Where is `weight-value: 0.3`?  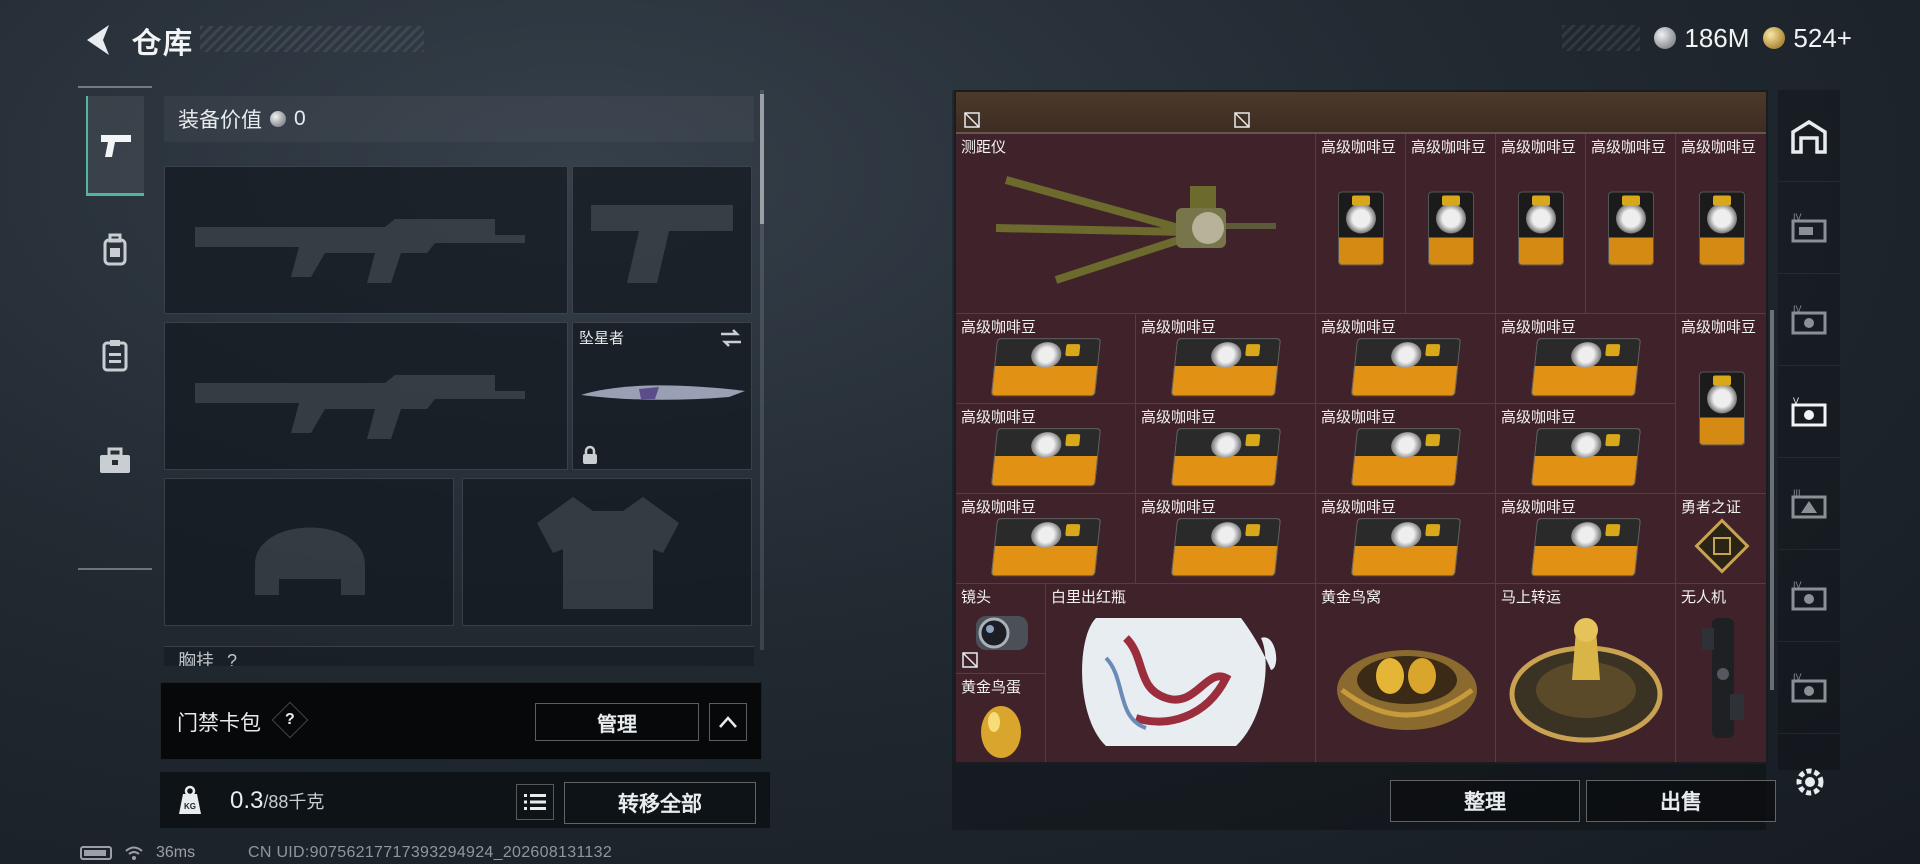
weight-value: 0.3 is located at coordinates (247, 800).